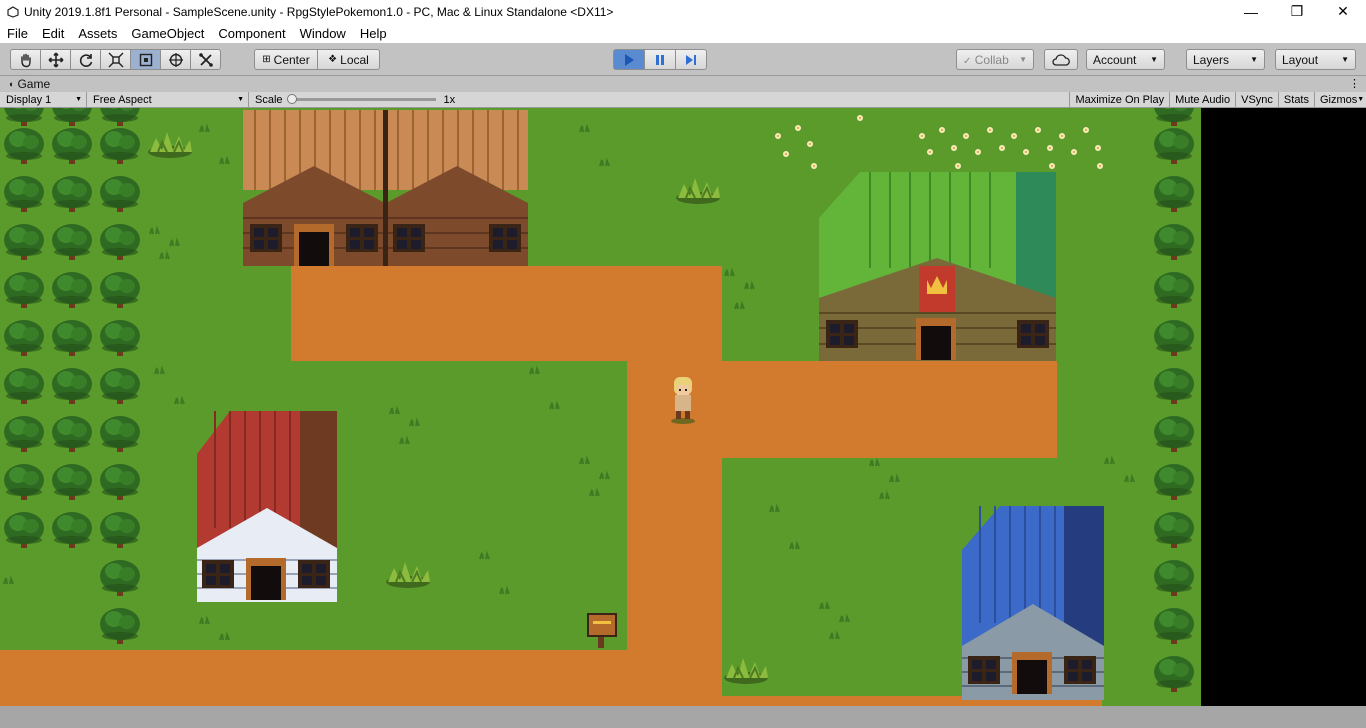 The width and height of the screenshot is (1366, 728). I want to click on menu-component: Component, so click(251, 33).